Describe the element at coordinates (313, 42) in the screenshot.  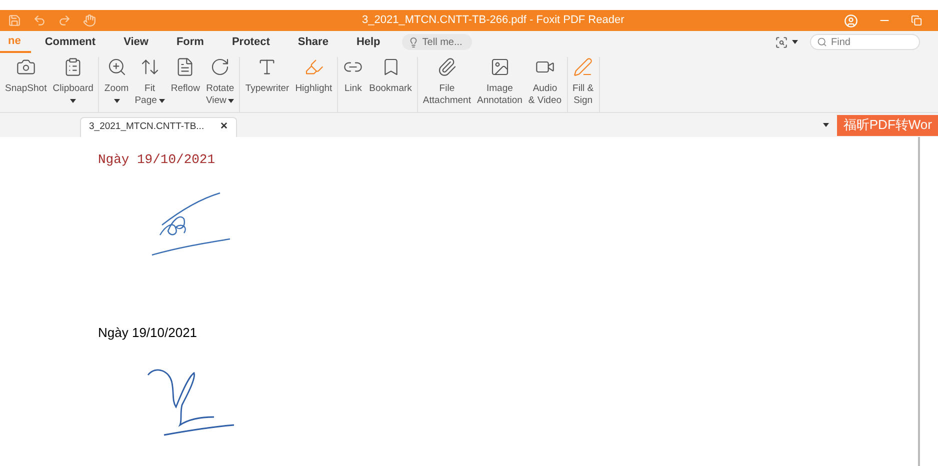
I see `menu-tab: Share` at that location.